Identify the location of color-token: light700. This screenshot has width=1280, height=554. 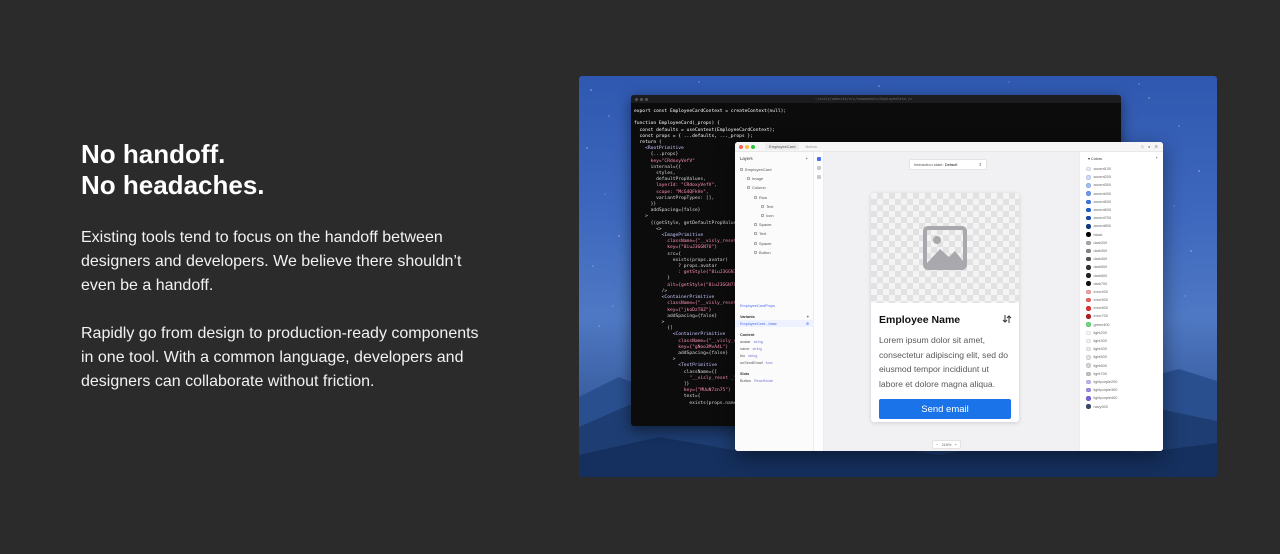
(1121, 374).